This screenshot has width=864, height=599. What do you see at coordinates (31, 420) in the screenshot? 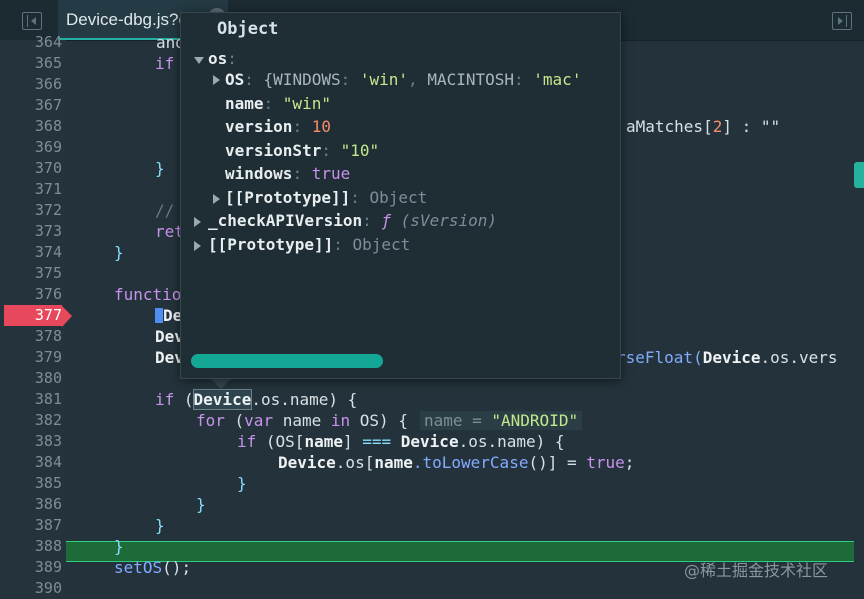
I see `line-number: 382` at bounding box center [31, 420].